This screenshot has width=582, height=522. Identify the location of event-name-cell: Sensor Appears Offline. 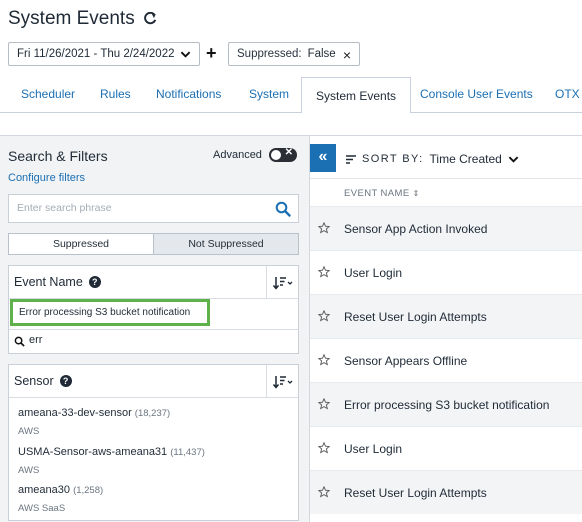
(406, 361).